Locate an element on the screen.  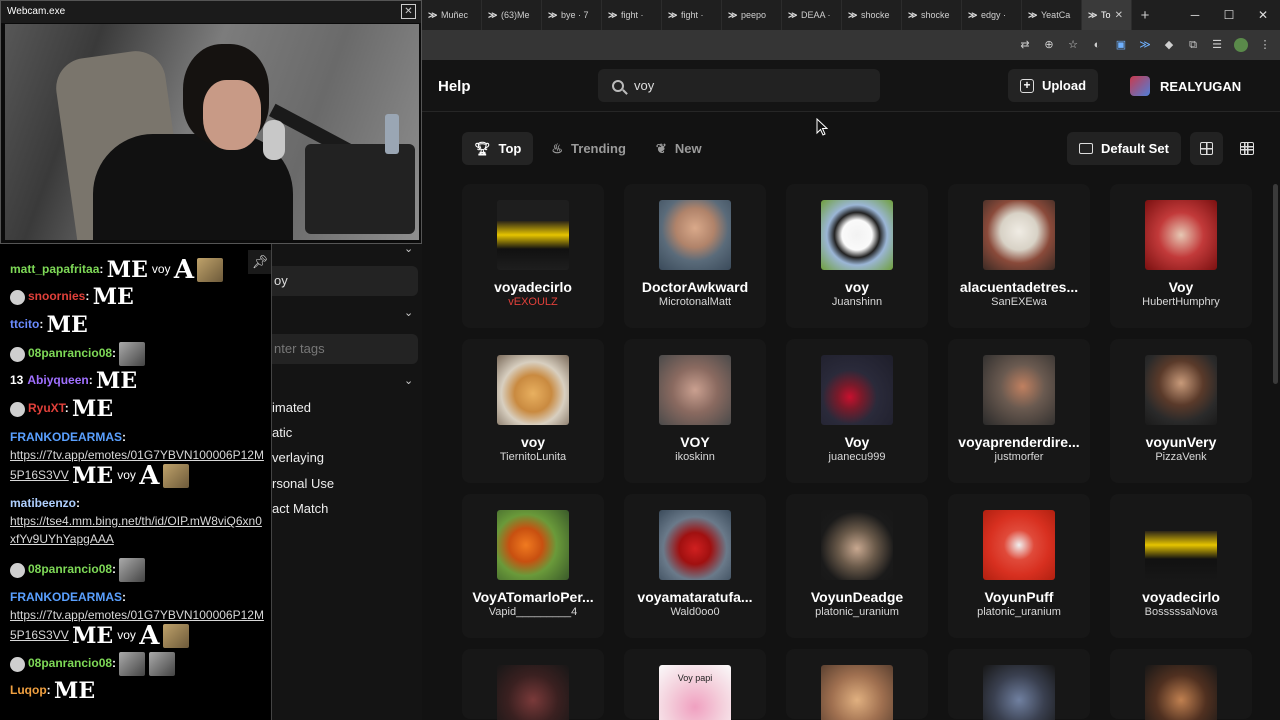
sidebar-search-field: oy is located at coordinates (345, 281).